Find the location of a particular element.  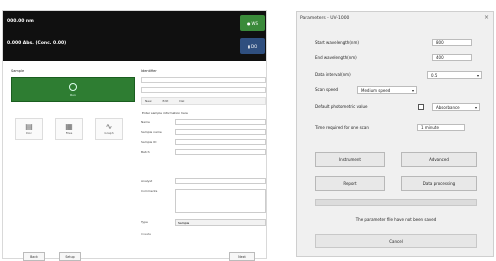

document-button: ▤ Doc is located at coordinates (29, 129).